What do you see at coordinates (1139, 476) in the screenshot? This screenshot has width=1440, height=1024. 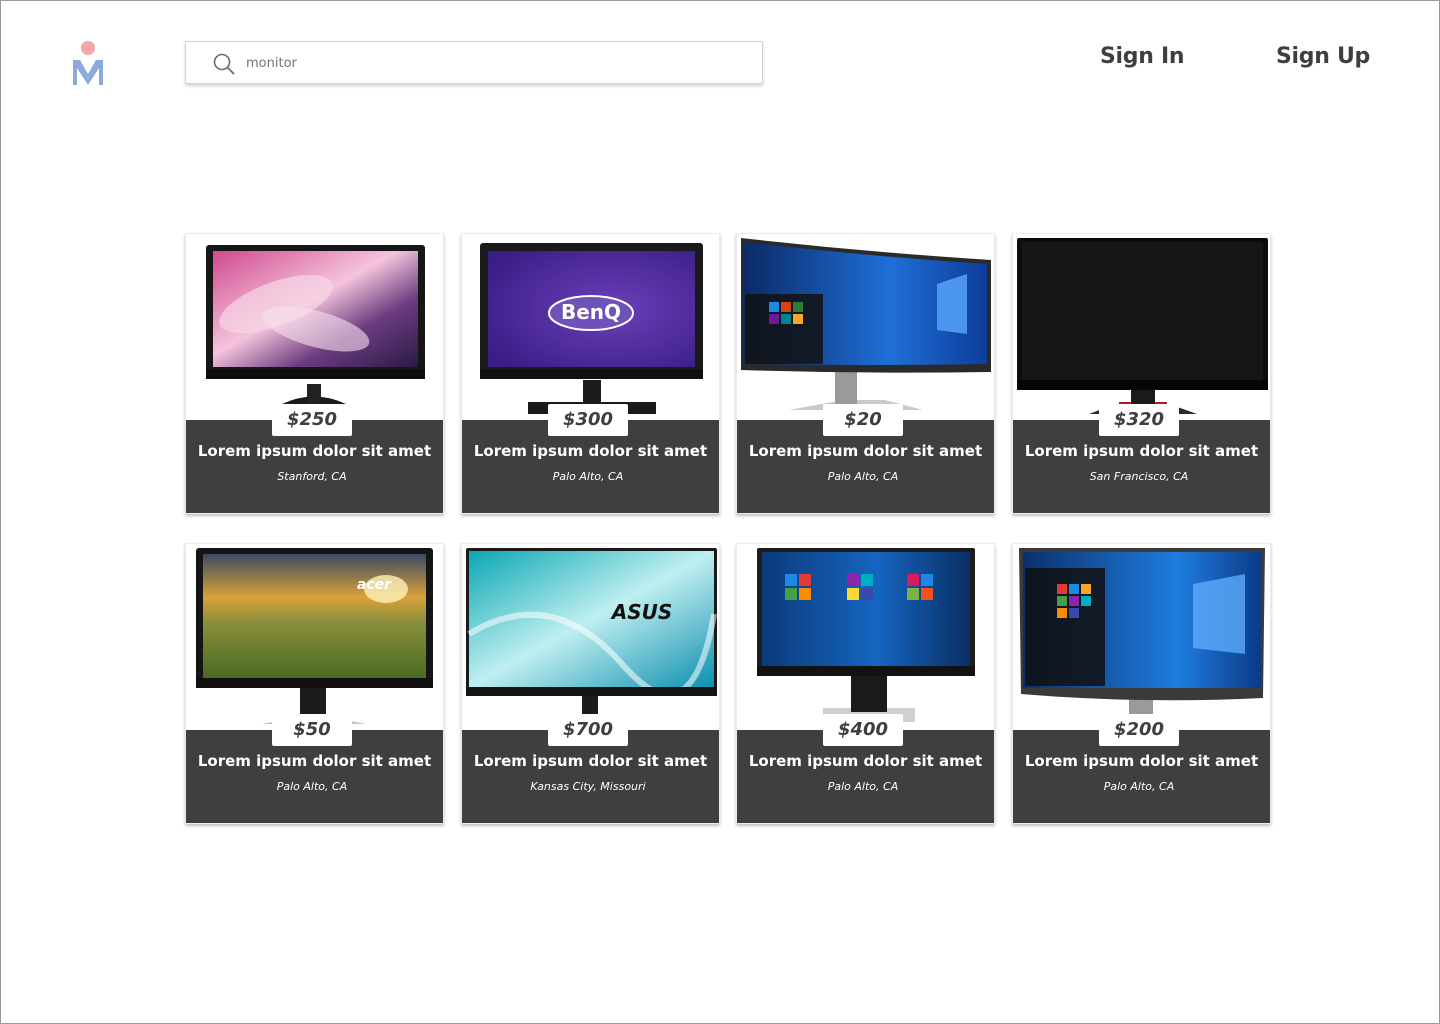 I see `listing-location: San Francisco, CA` at bounding box center [1139, 476].